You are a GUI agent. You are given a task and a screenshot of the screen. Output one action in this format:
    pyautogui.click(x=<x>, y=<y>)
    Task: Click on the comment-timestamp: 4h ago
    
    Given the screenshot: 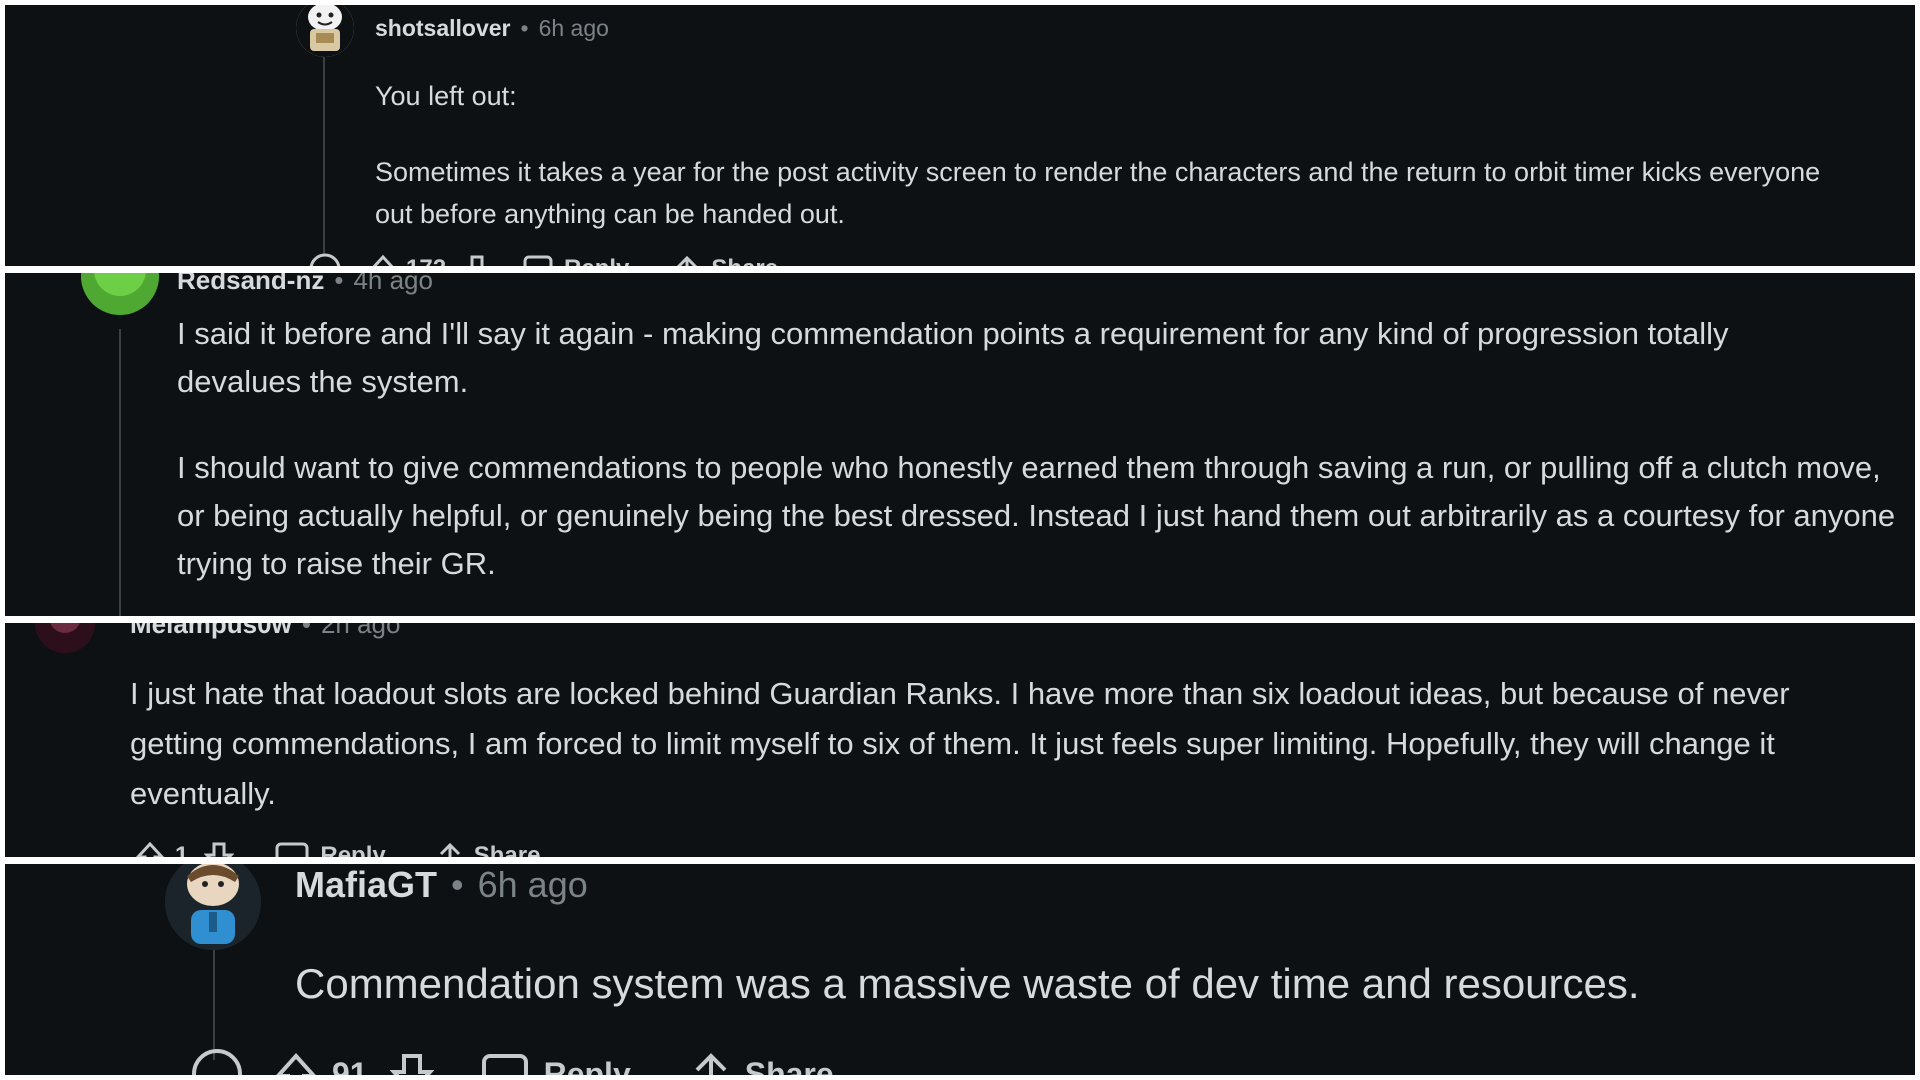 What is the action you would take?
    pyautogui.click(x=393, y=284)
    